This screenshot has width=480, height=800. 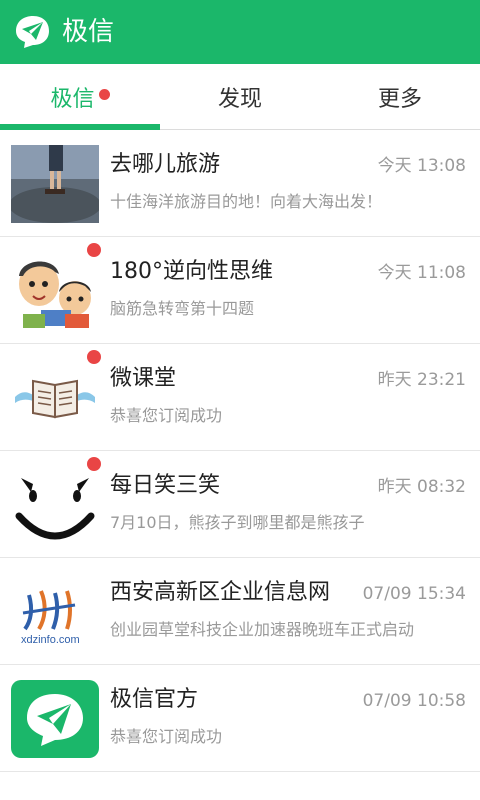 What do you see at coordinates (55, 719) in the screenshot?
I see `jixin-official-avatar` at bounding box center [55, 719].